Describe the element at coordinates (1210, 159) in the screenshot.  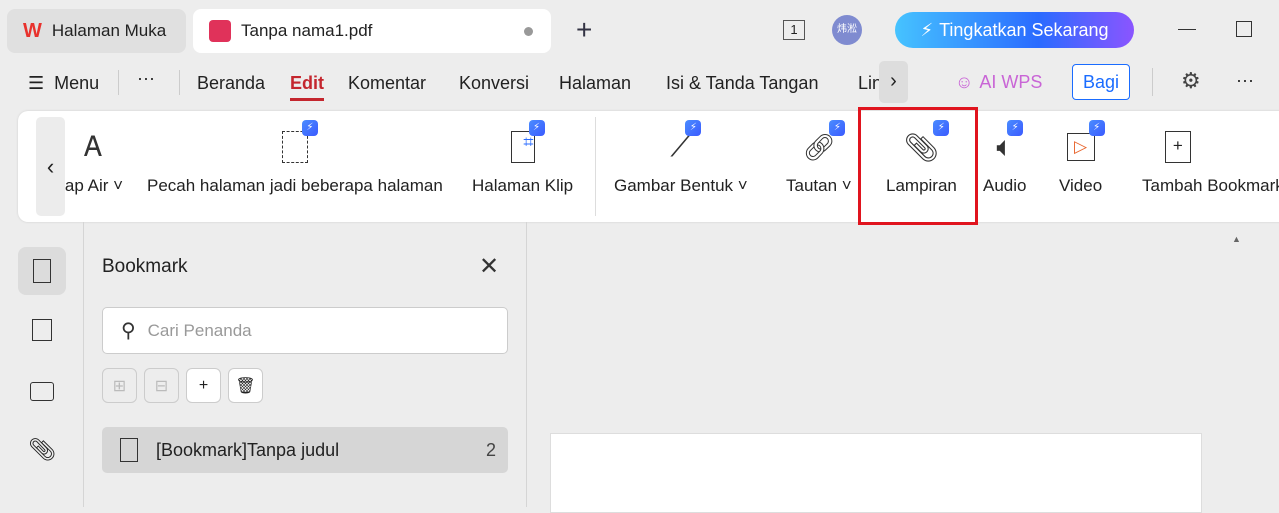
I see `add-bookmark-button: + Tambah Bookmark` at that location.